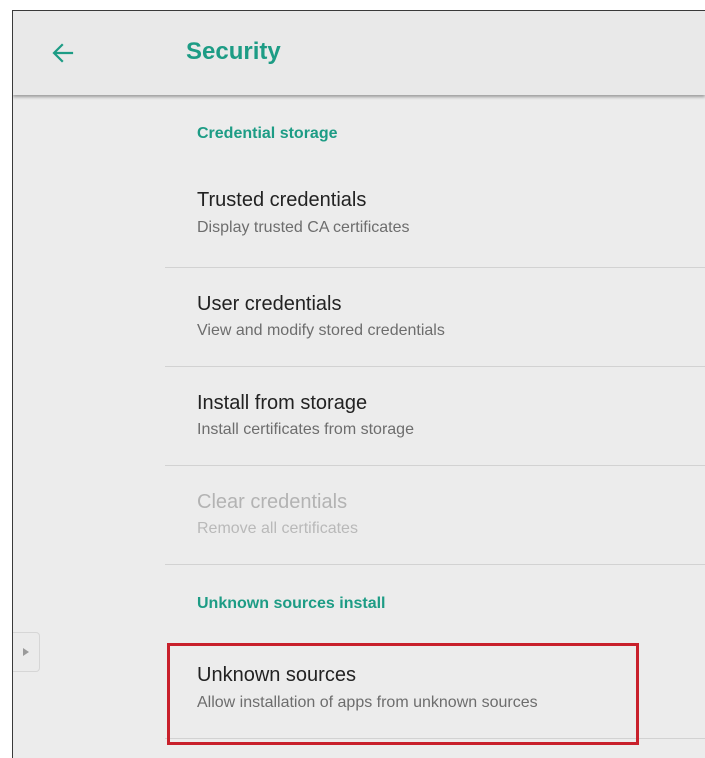 The image size is (705, 758). I want to click on triangle-right-icon, so click(26, 652).